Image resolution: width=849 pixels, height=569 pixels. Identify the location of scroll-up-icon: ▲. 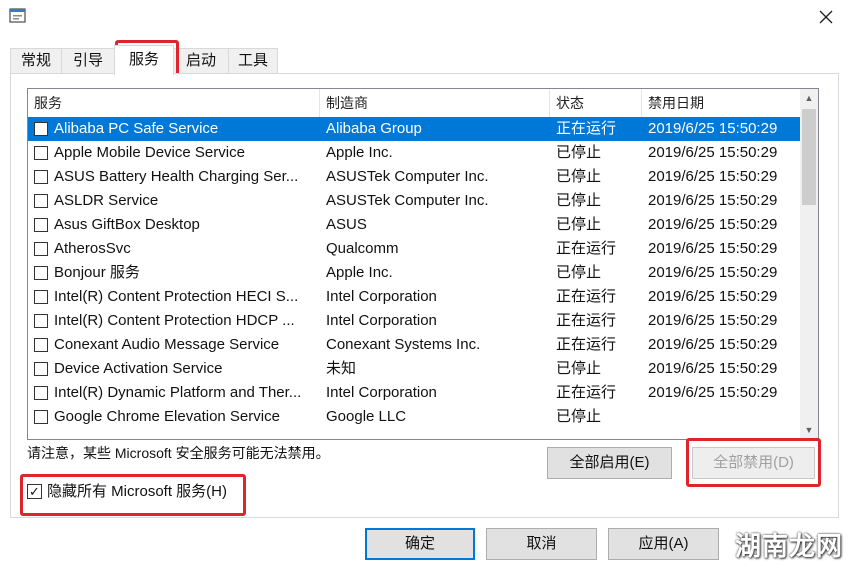
(809, 98).